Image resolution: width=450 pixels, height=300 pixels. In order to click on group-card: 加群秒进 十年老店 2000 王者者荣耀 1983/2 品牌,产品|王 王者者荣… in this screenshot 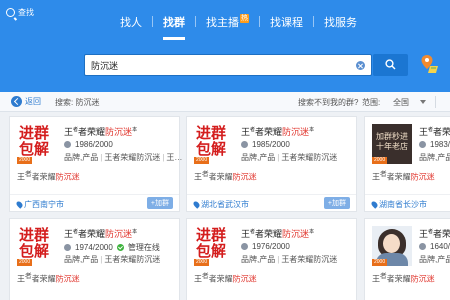, I will do `click(407, 164)`.